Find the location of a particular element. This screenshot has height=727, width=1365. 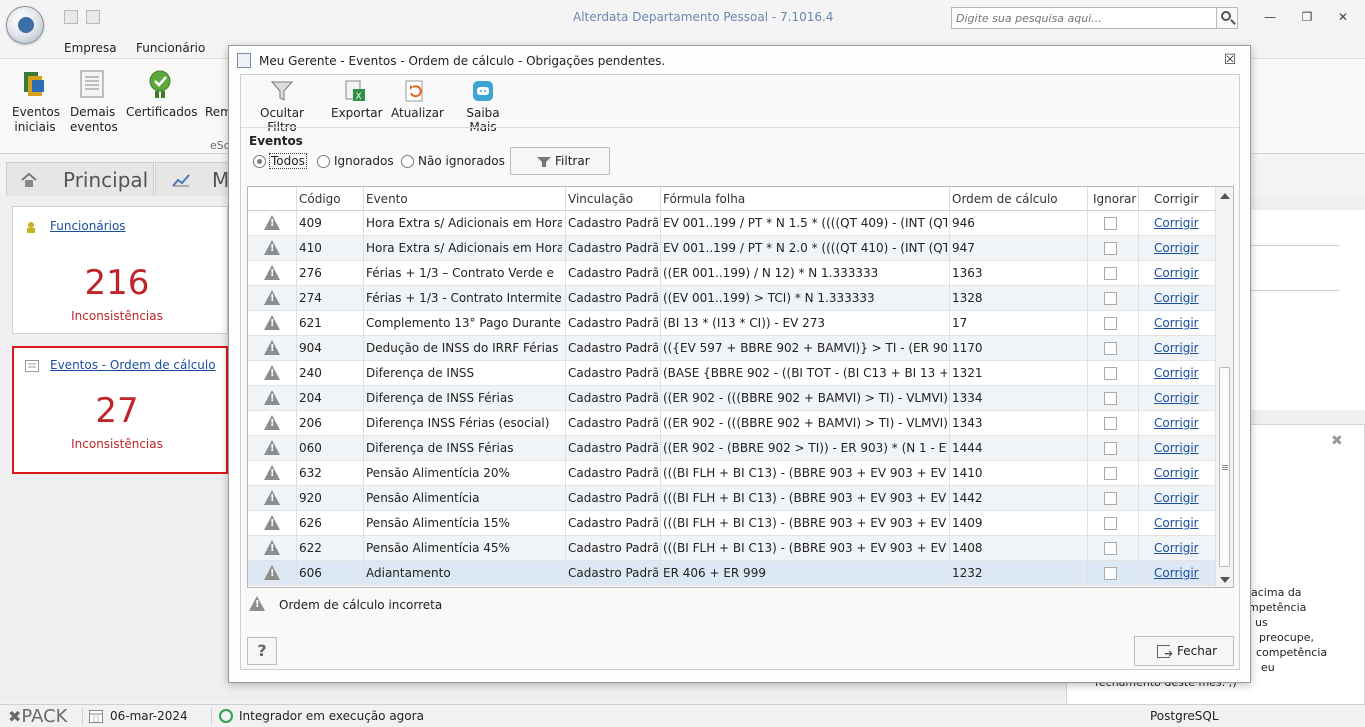

close-notification-icon: ✖ is located at coordinates (1337, 441).